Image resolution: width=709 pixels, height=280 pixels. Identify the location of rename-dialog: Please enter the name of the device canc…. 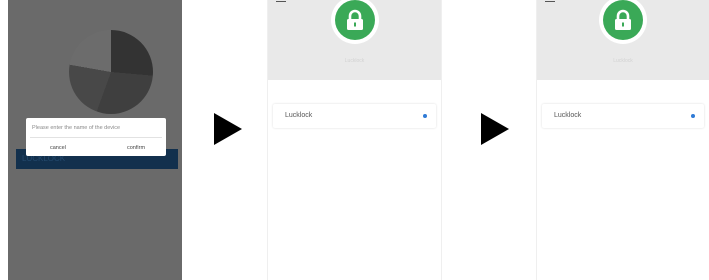
(96, 137).